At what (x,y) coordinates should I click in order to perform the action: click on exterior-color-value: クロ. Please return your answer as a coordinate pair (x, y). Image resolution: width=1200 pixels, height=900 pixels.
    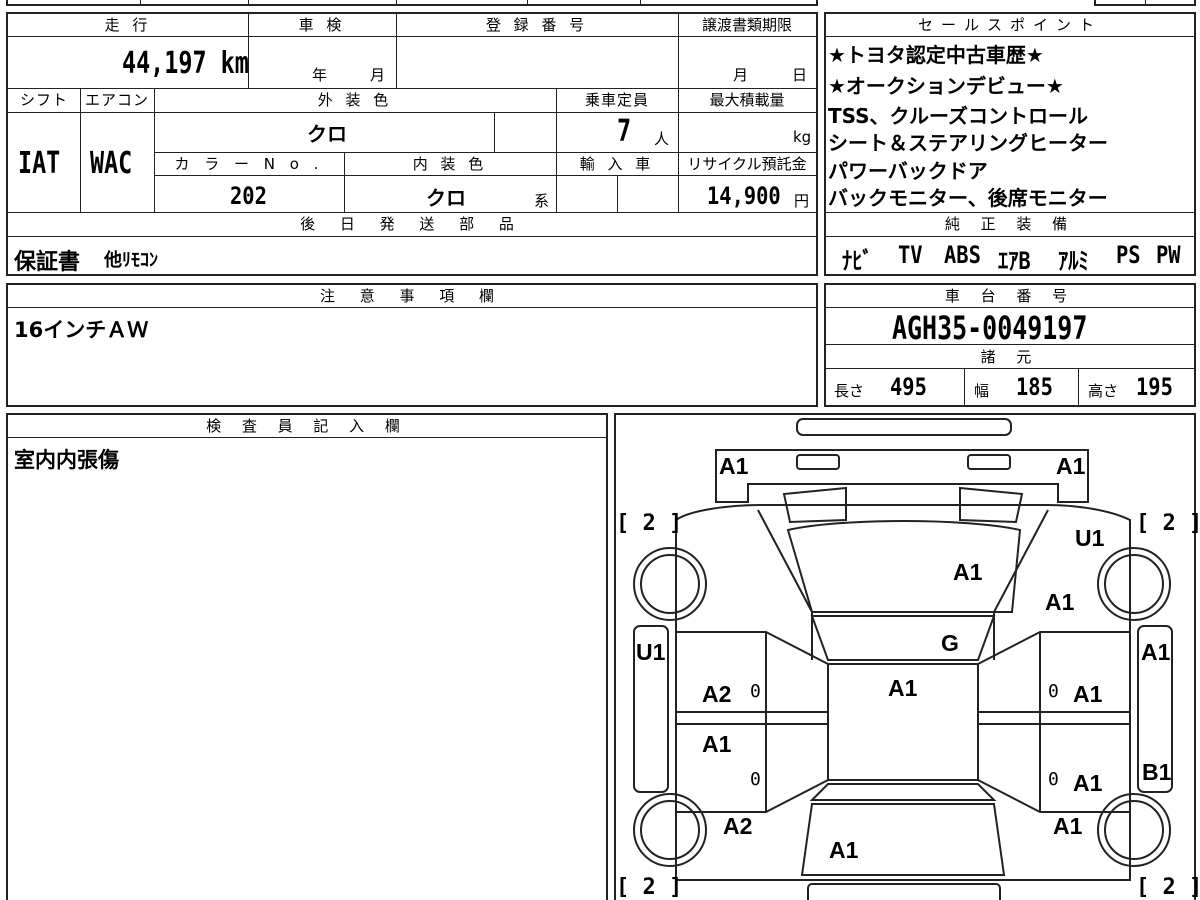
    Looking at the image, I should click on (327, 134).